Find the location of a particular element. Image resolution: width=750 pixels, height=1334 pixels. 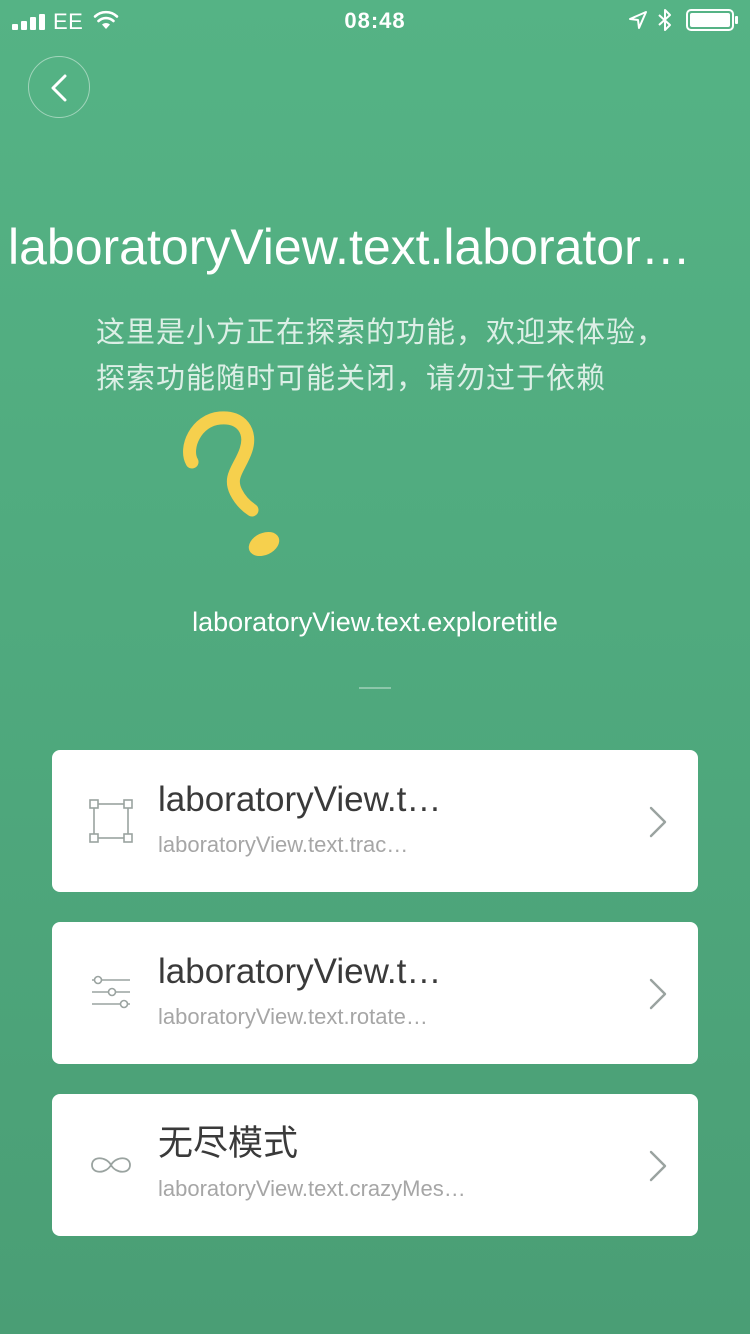

intro-line-1: 这里是小方正在探索的功能，欢迎来体验， is located at coordinates (381, 333).